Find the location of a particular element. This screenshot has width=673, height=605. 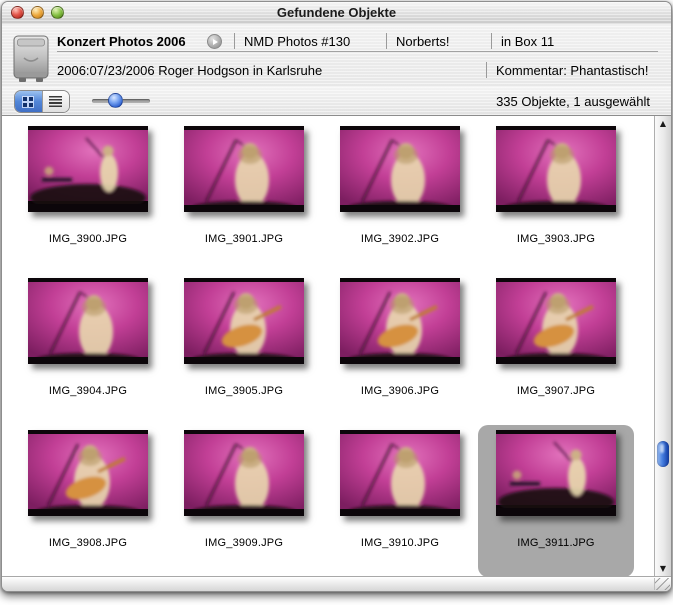

photo-filename: IMG_3905.JPG is located at coordinates (244, 391).